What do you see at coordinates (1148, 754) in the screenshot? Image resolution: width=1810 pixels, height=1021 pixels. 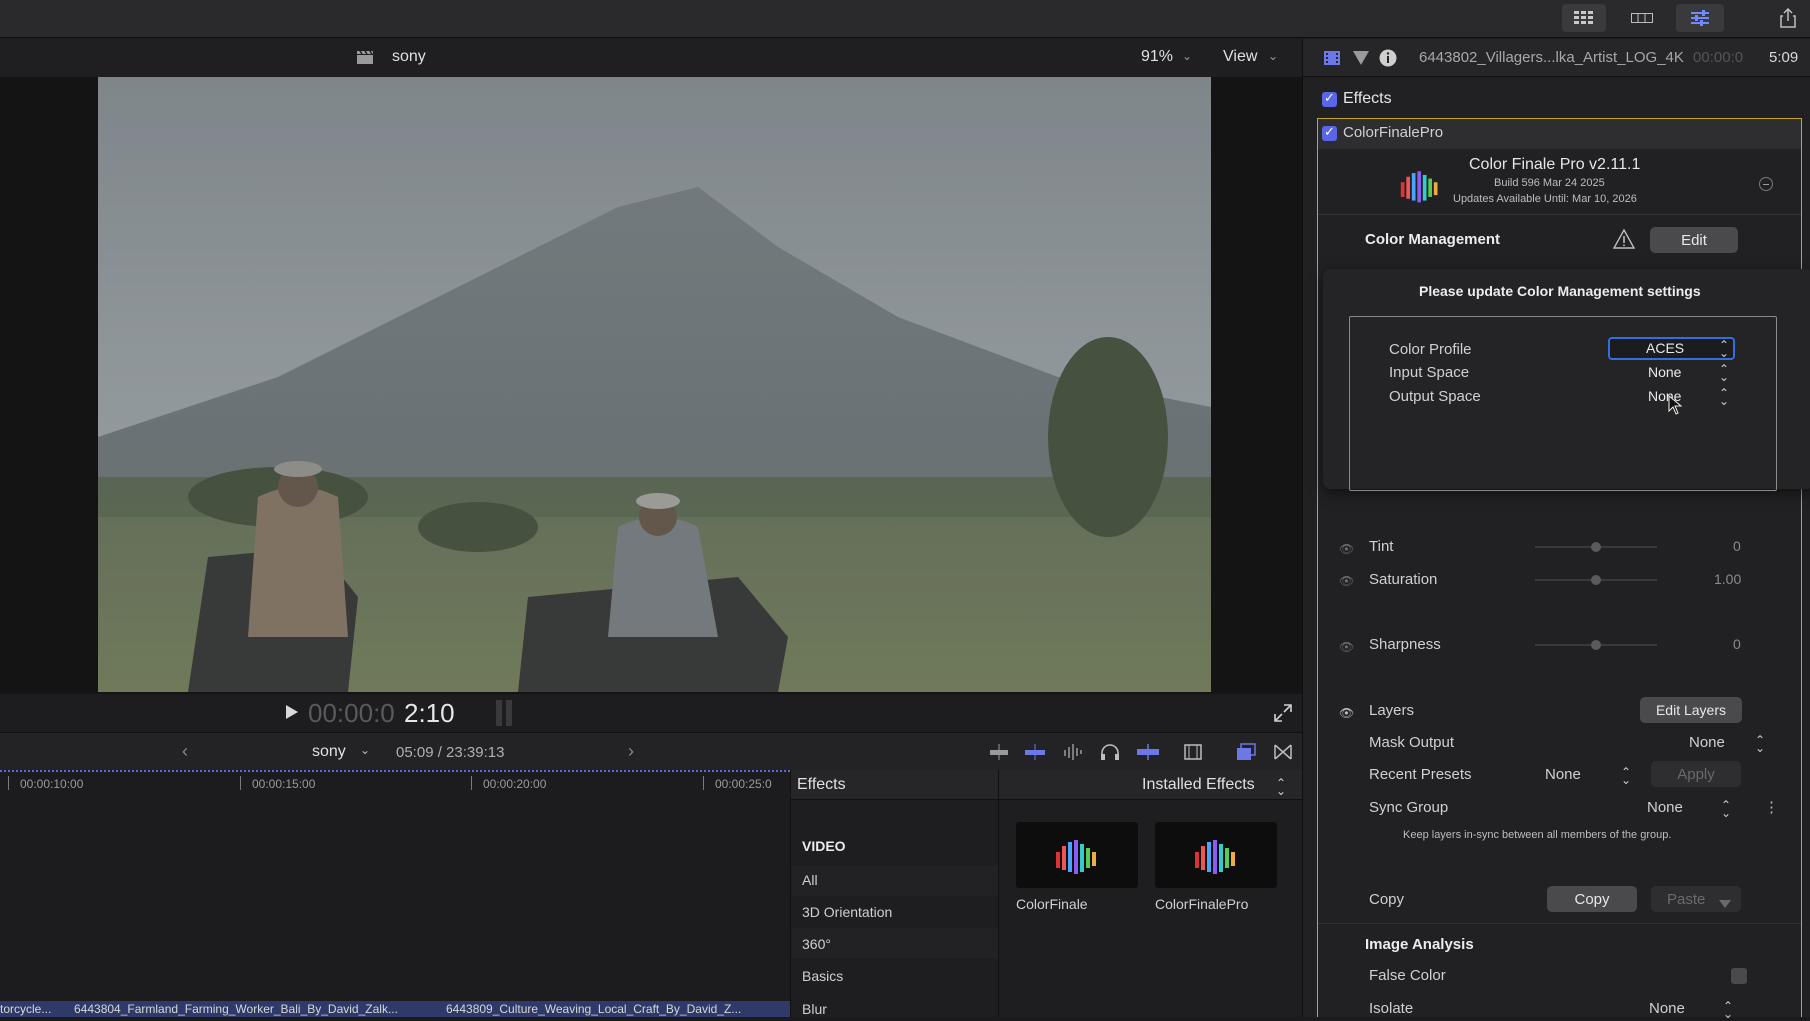 I see `snapping-icon` at bounding box center [1148, 754].